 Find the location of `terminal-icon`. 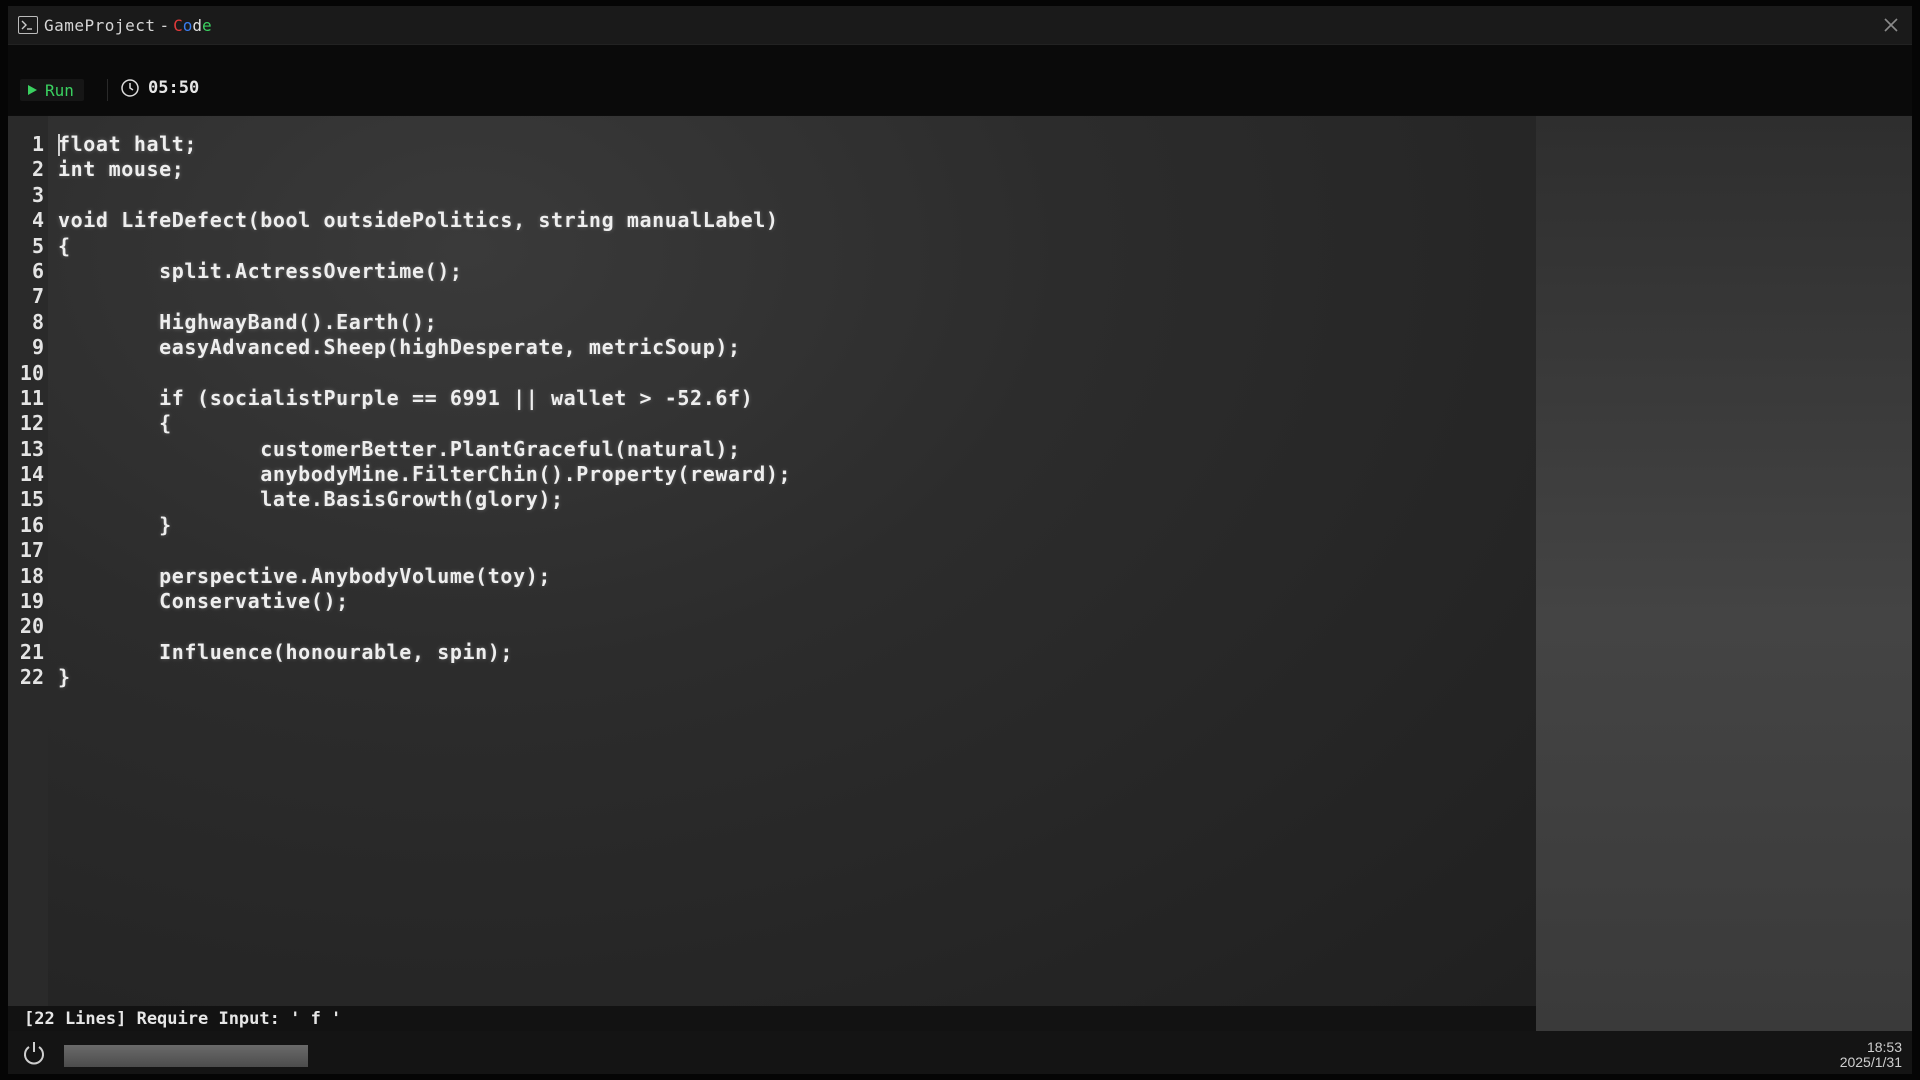

terminal-icon is located at coordinates (28, 25).